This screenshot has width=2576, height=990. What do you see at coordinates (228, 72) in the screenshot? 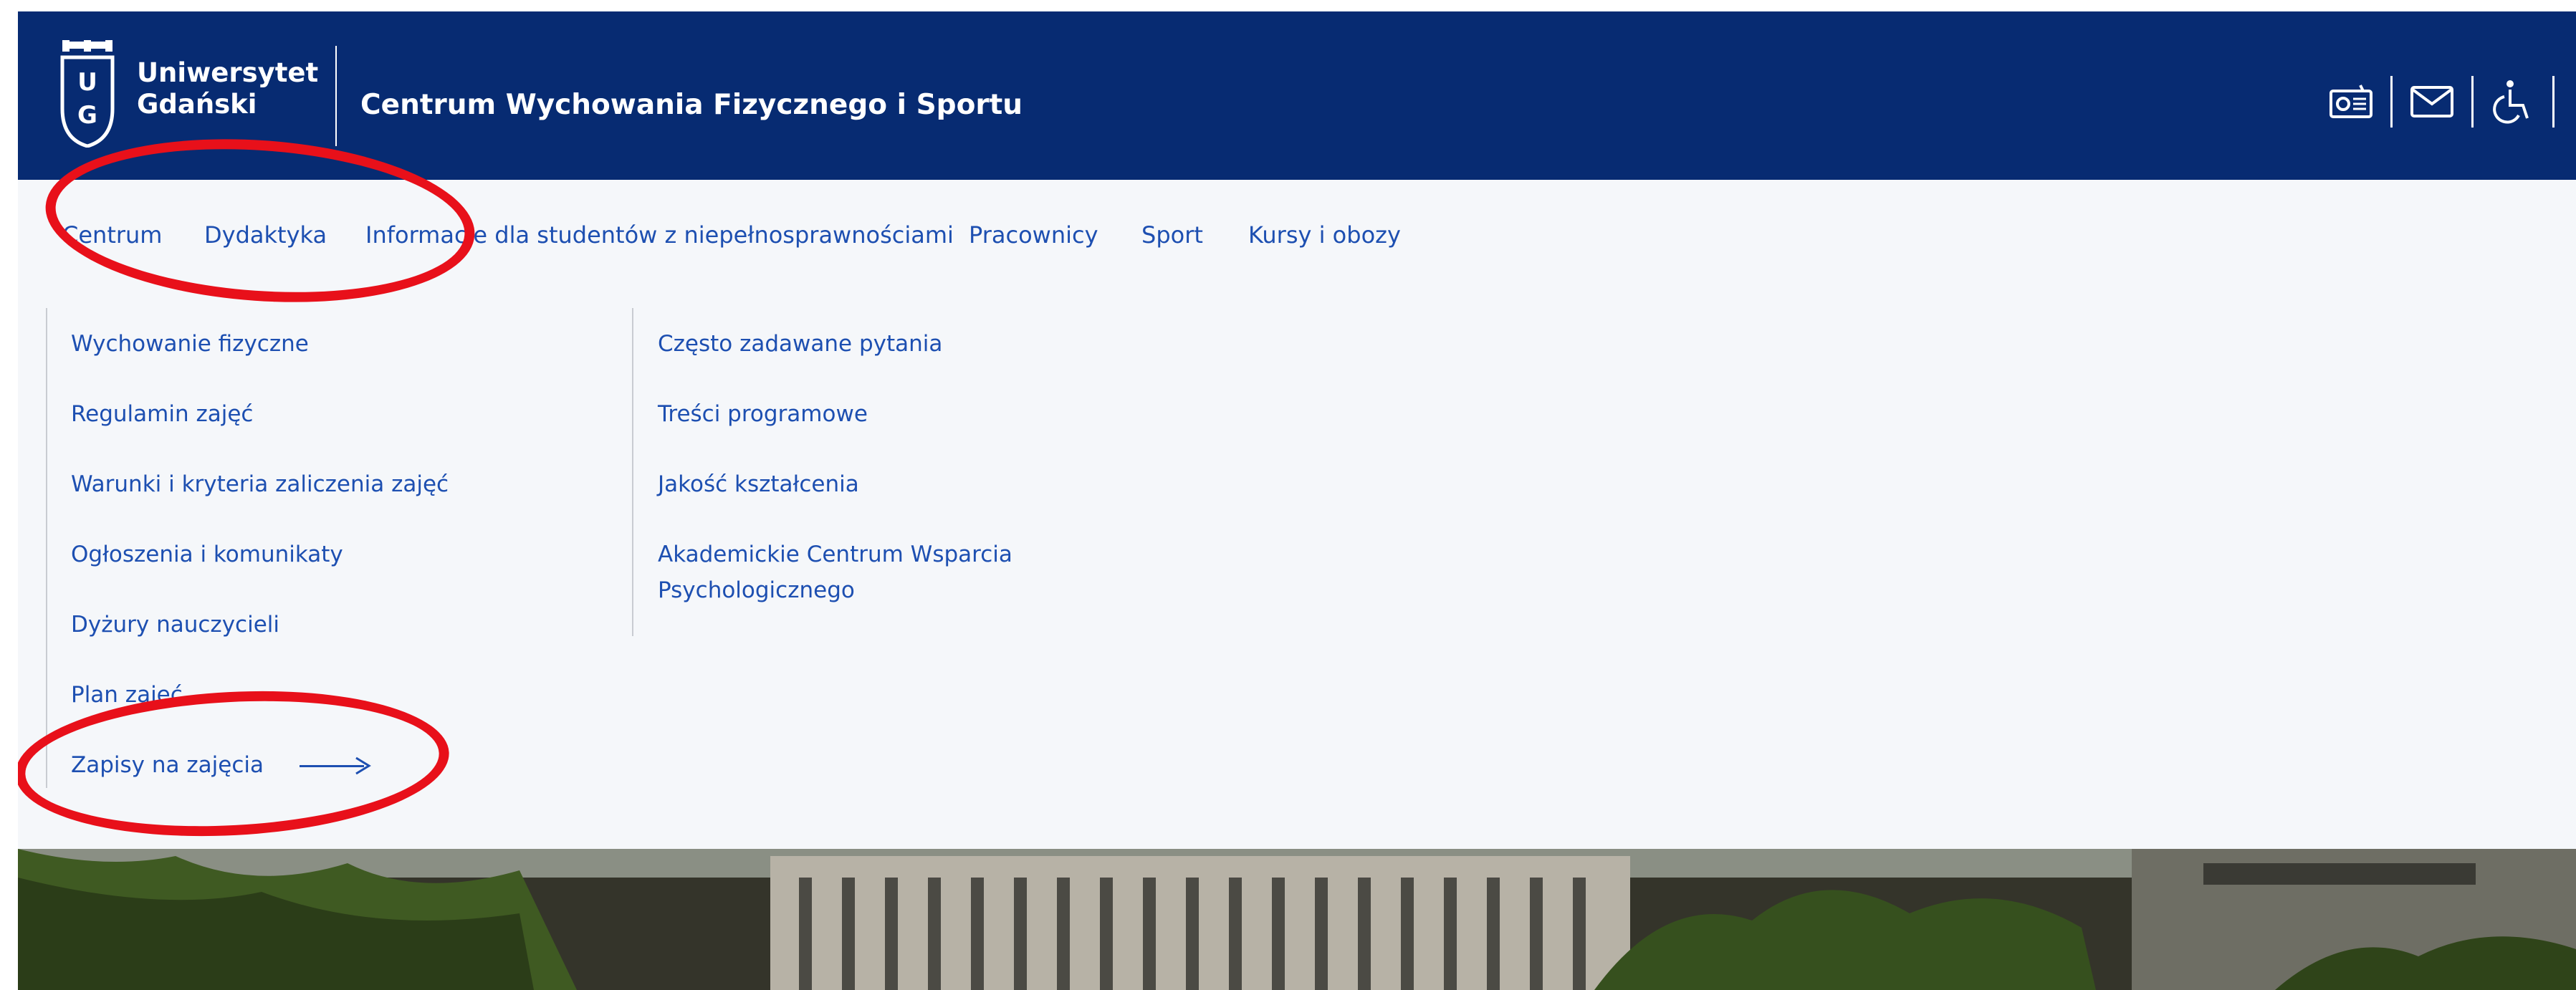
I see `university-name-line1: Uniwersytet` at bounding box center [228, 72].